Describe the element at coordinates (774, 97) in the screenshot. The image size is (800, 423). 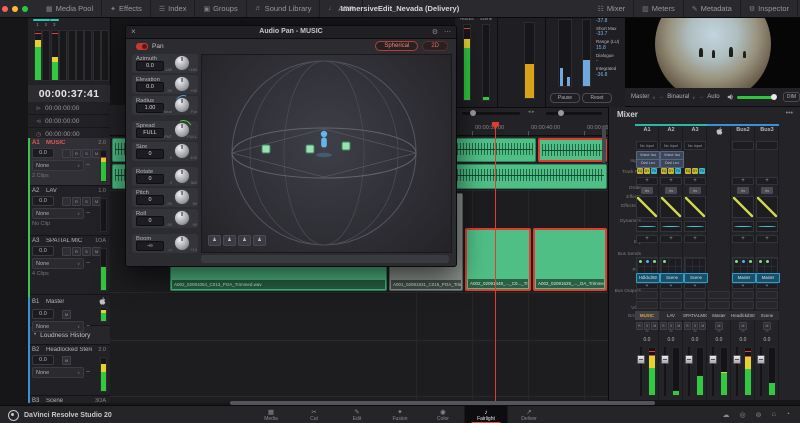
I see `volume-knob` at that location.